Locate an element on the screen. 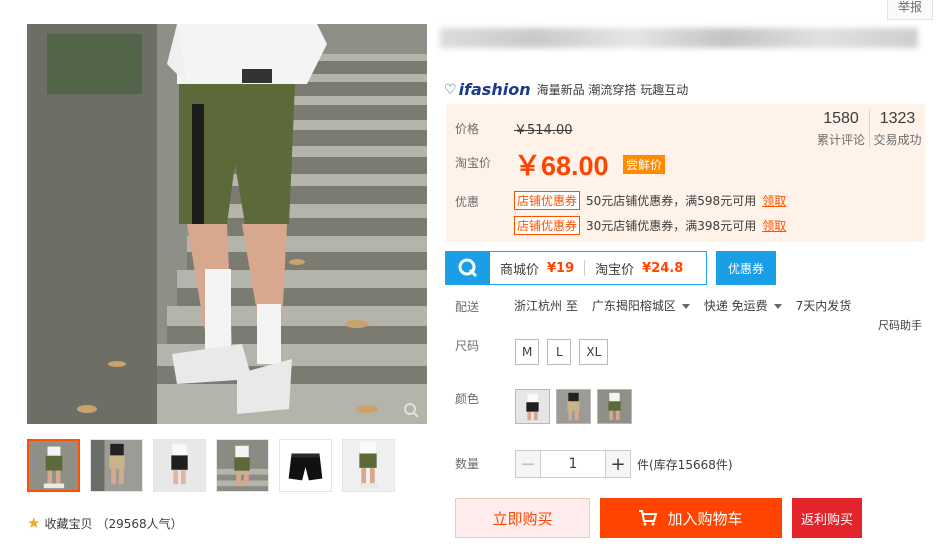 The height and width of the screenshot is (556, 947). color-option-black is located at coordinates (532, 406).